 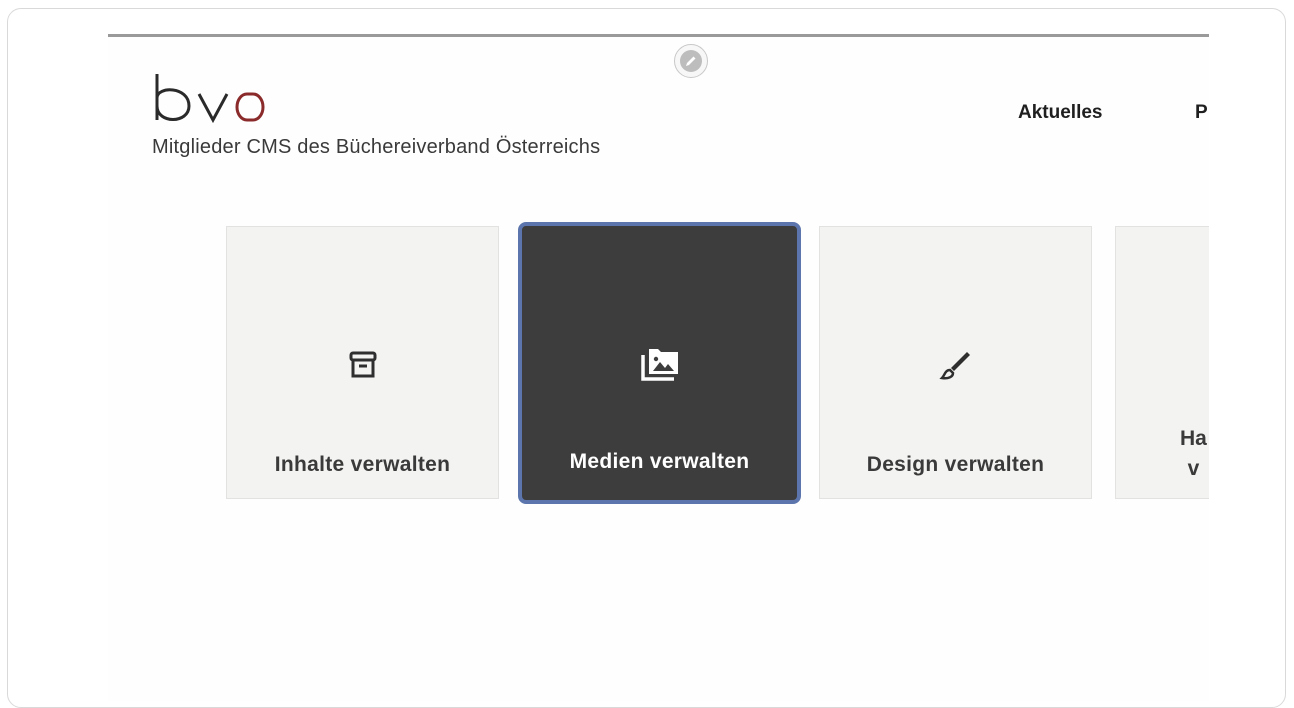 What do you see at coordinates (658, 117) in the screenshot?
I see `main-nav: Aktuelles P` at bounding box center [658, 117].